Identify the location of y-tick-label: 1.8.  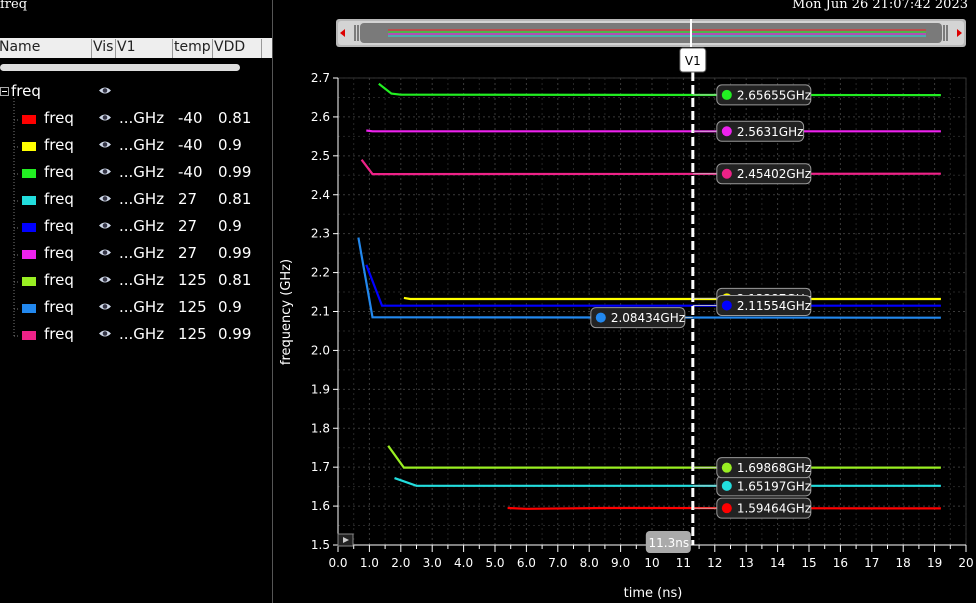
(320, 428).